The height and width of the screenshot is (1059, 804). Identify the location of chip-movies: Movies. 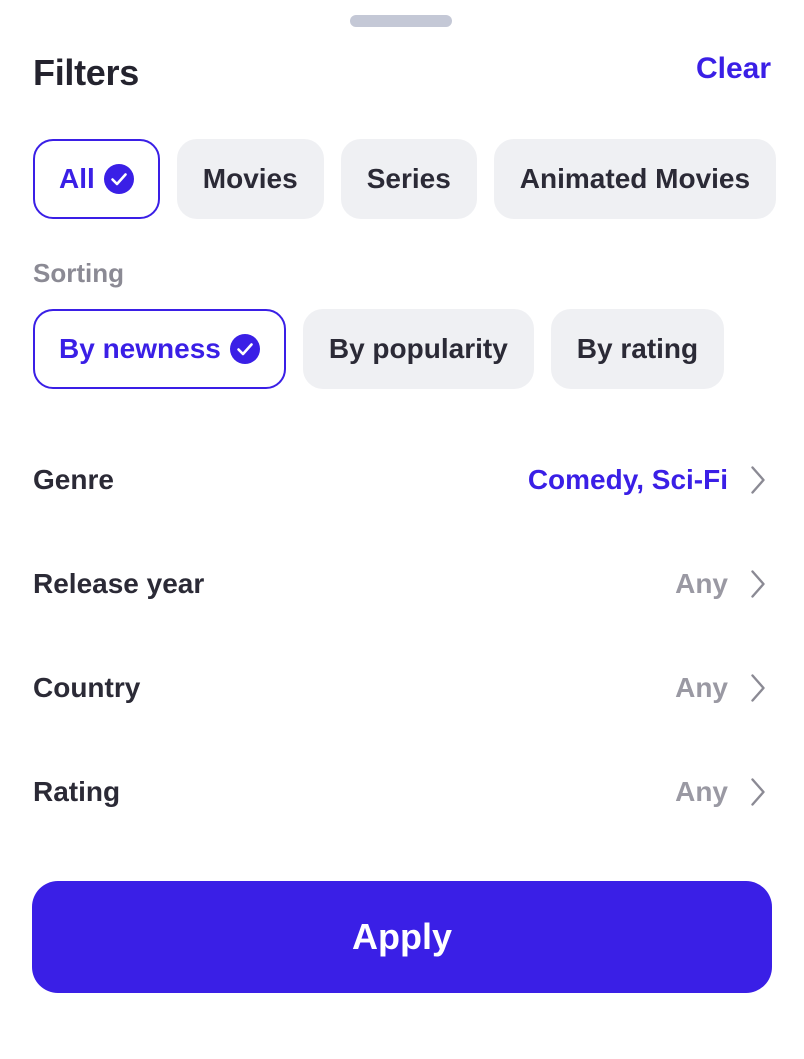
(250, 179).